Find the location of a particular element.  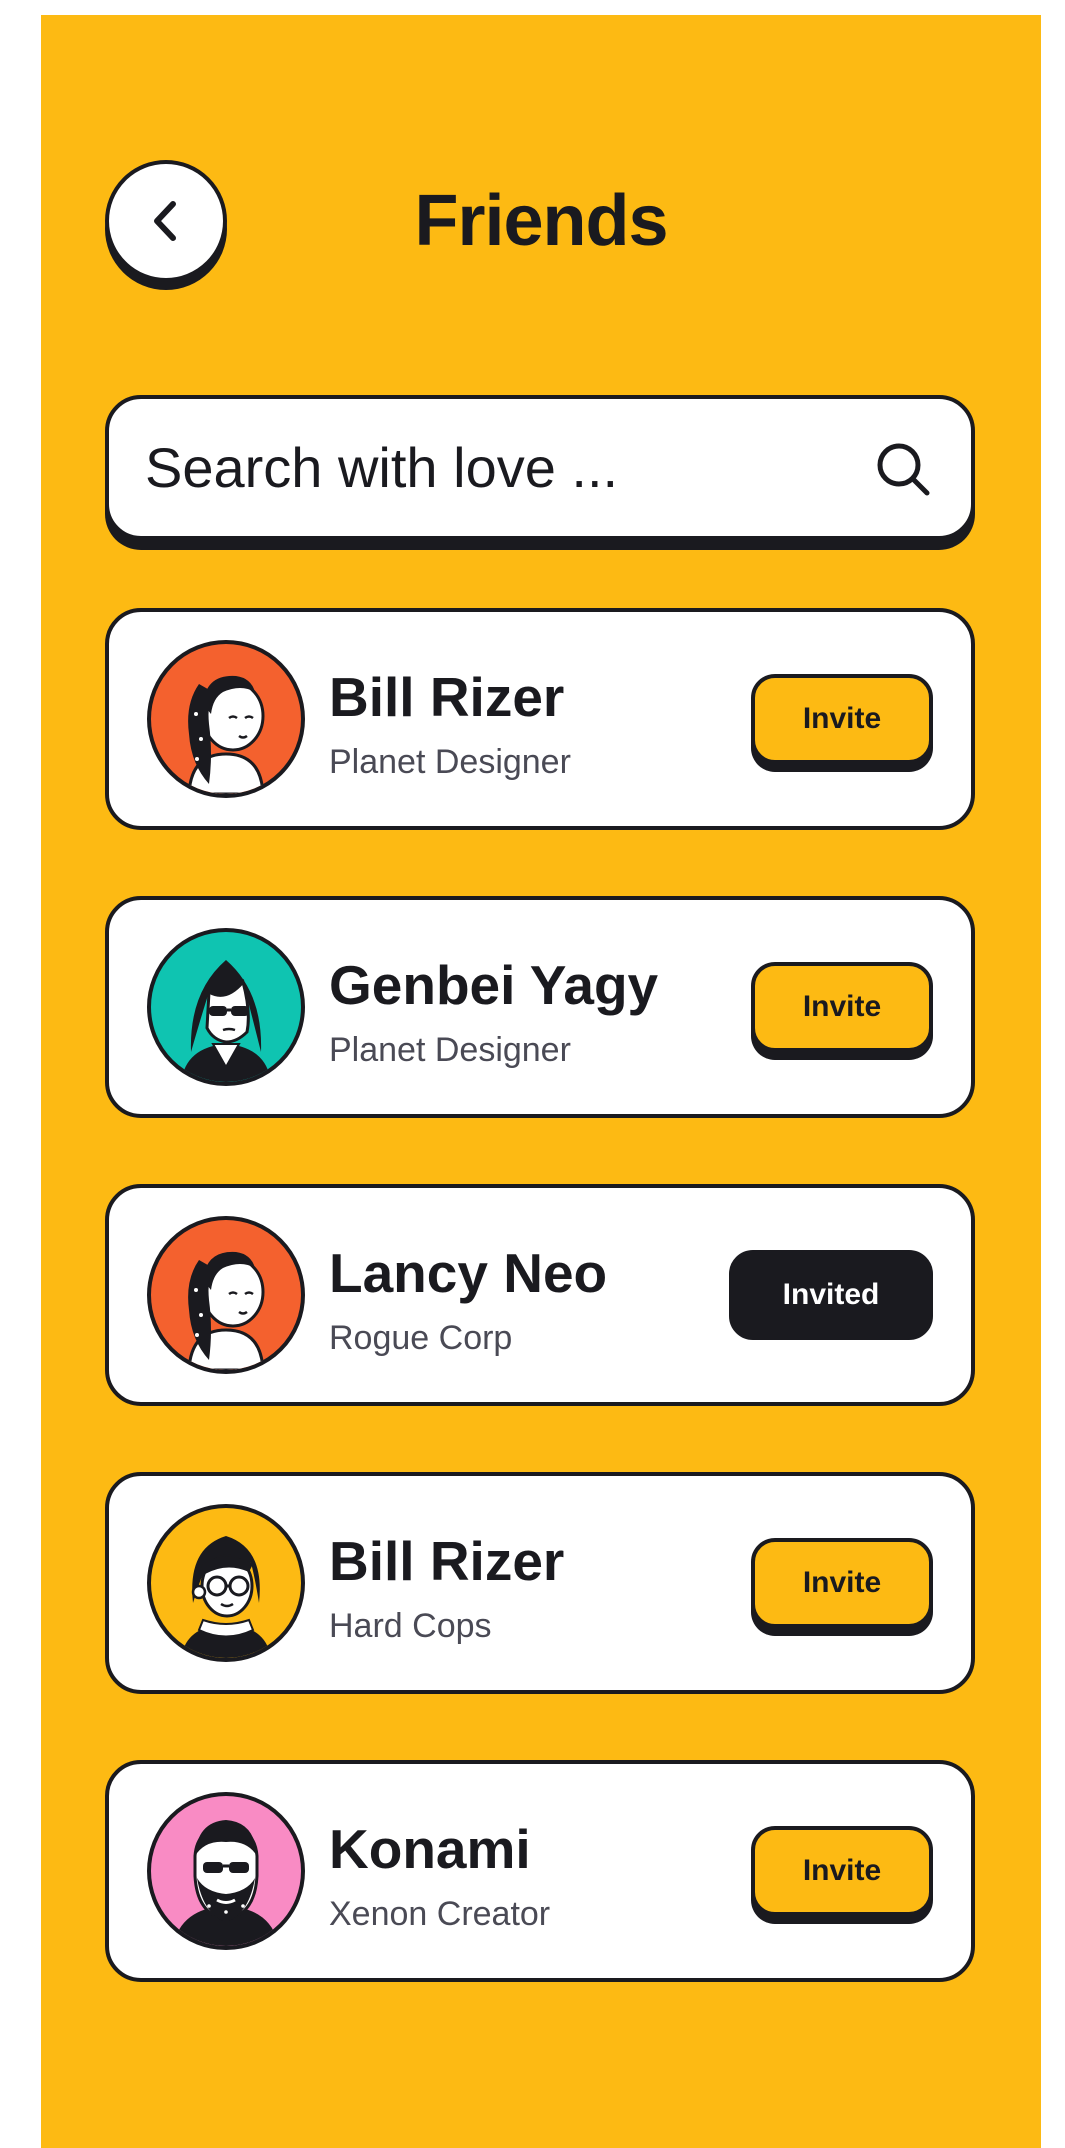

friend-card: Lancy Neo Rogue Corp Invited is located at coordinates (540, 1295).